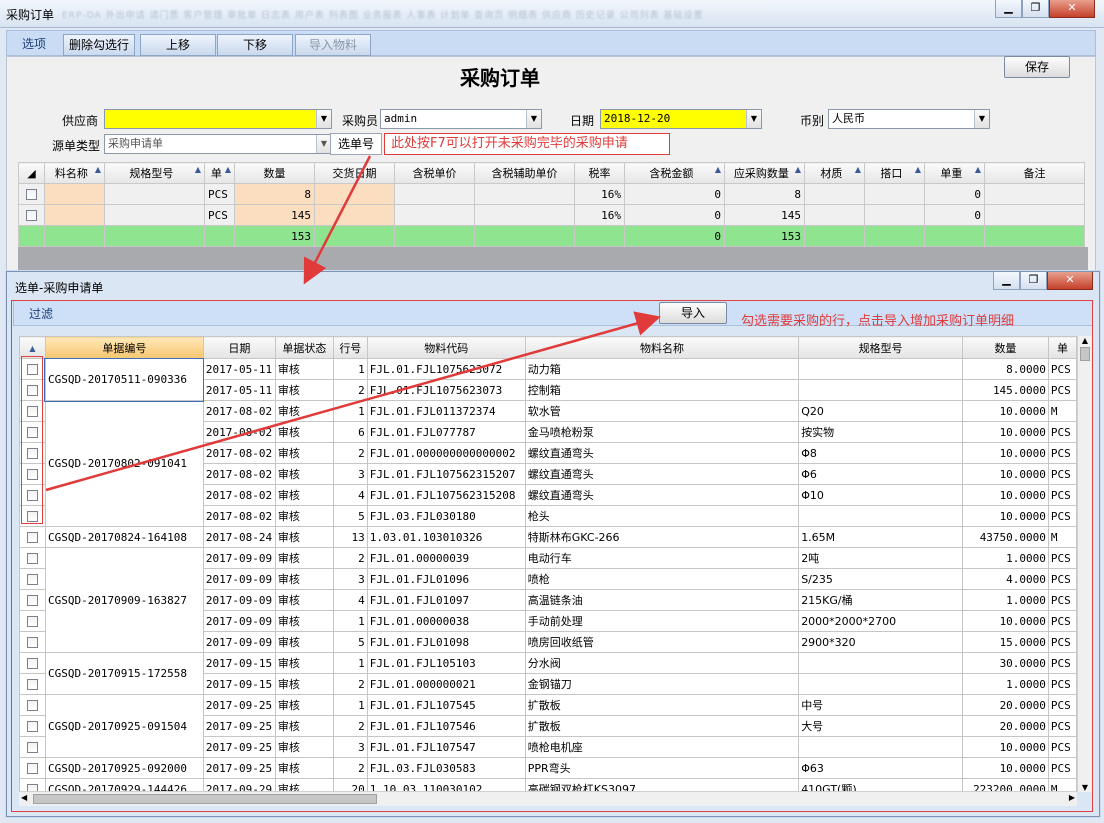  What do you see at coordinates (350, 432) in the screenshot?
I see `grid-cell: 6` at bounding box center [350, 432].